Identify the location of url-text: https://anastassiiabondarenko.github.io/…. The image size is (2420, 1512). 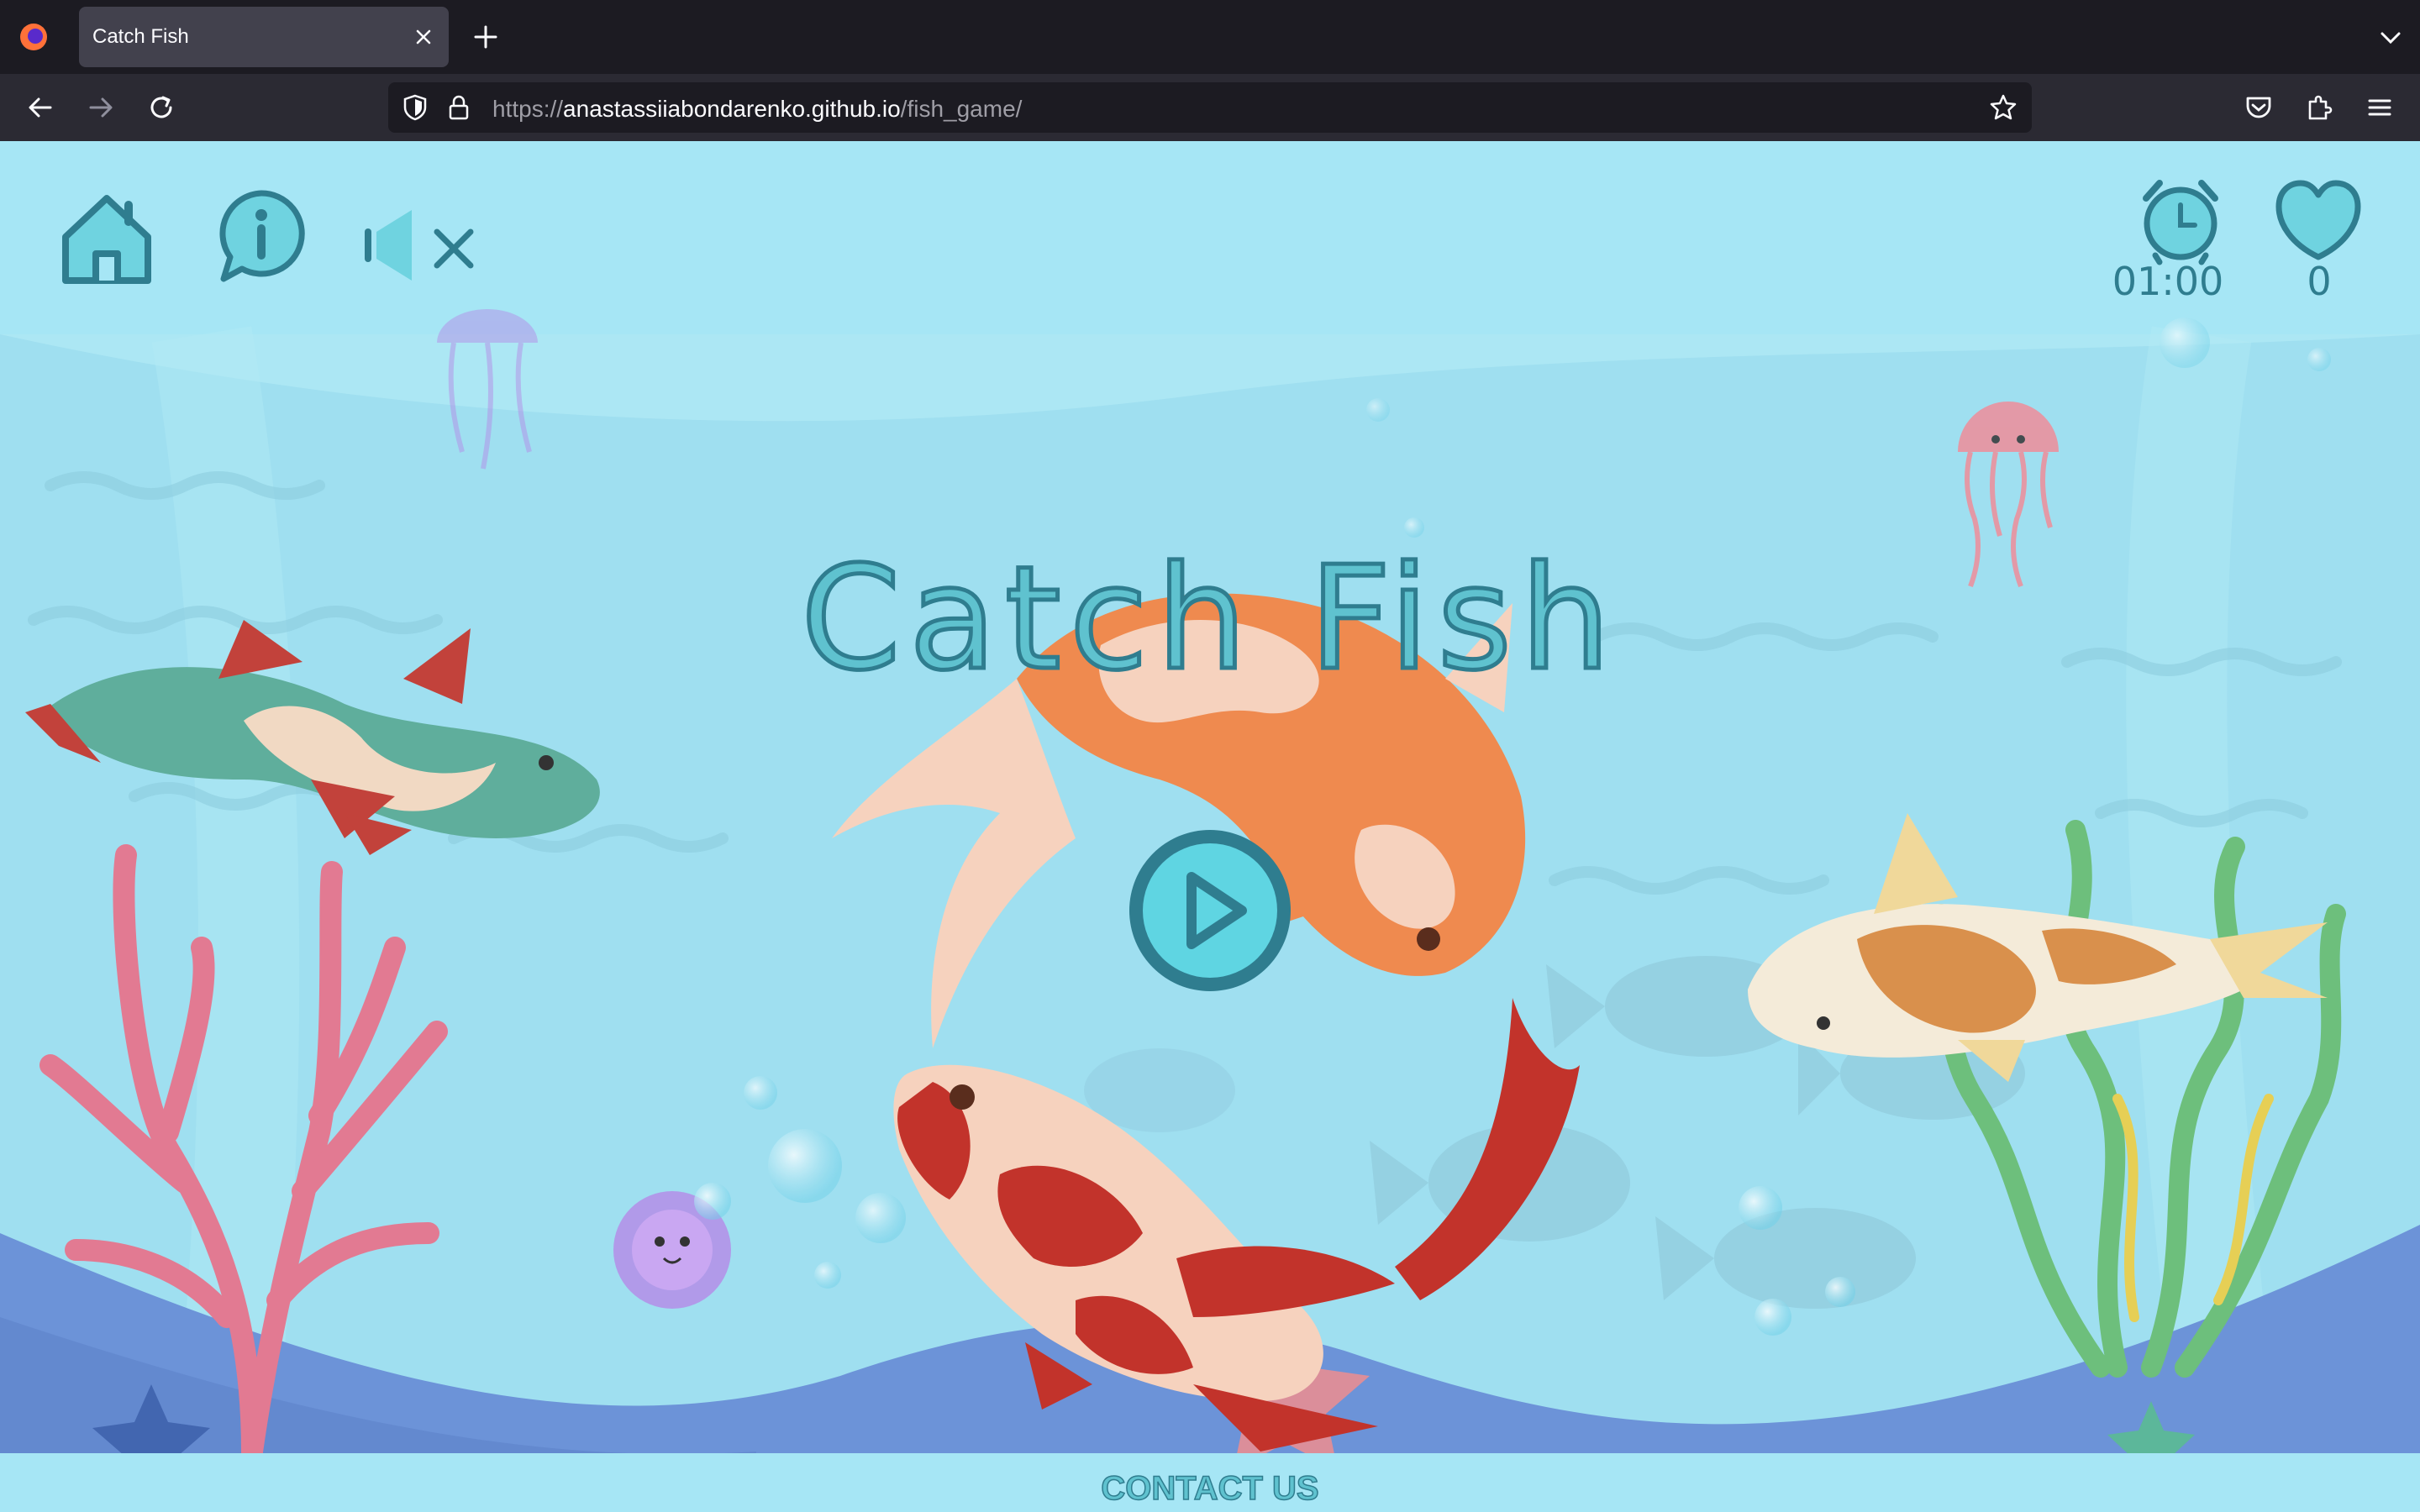
(757, 109).